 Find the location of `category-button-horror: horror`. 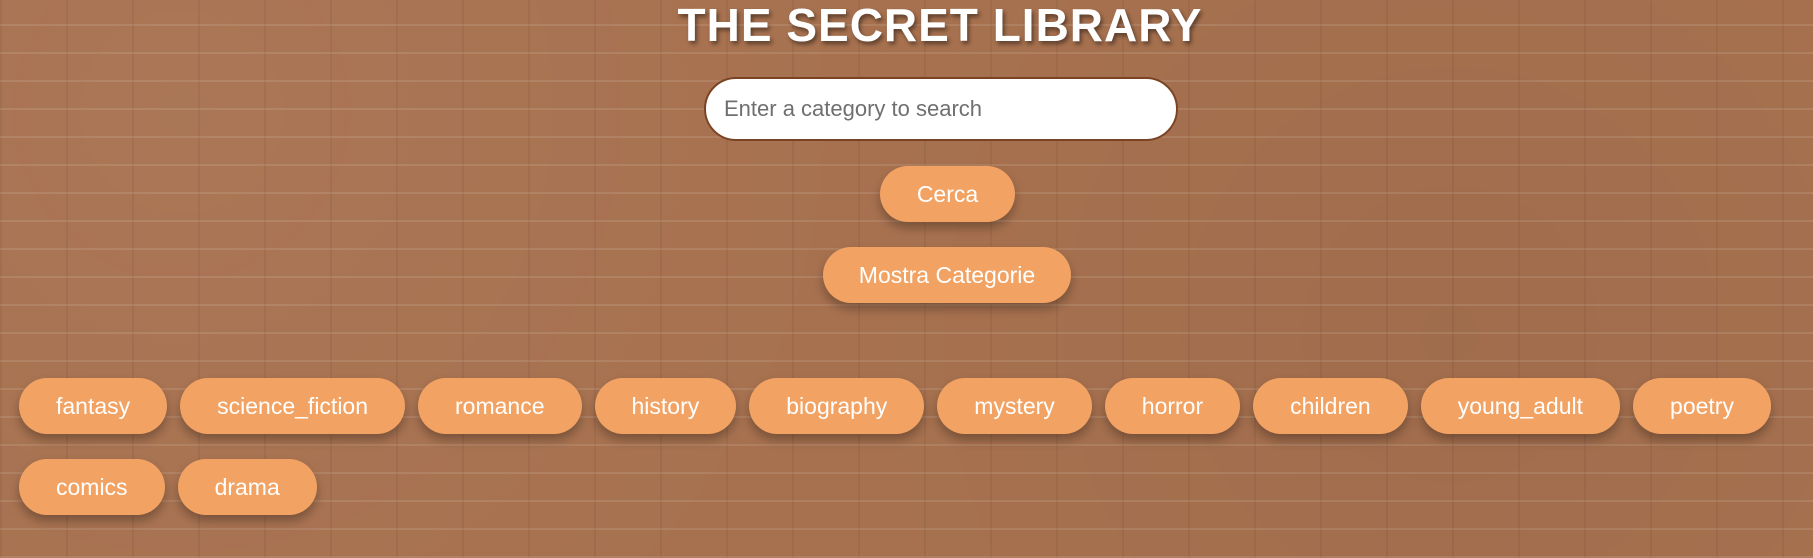

category-button-horror: horror is located at coordinates (1172, 406).